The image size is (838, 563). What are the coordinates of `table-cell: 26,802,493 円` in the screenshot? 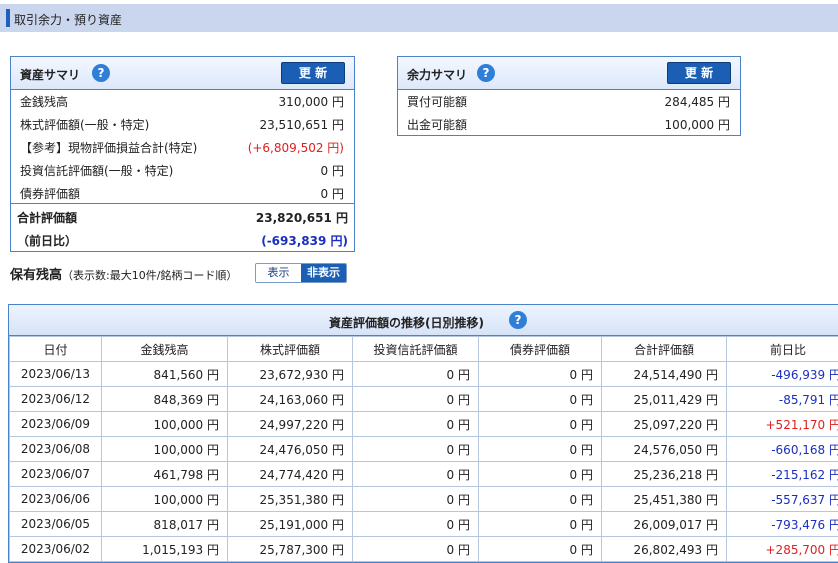 It's located at (664, 549).